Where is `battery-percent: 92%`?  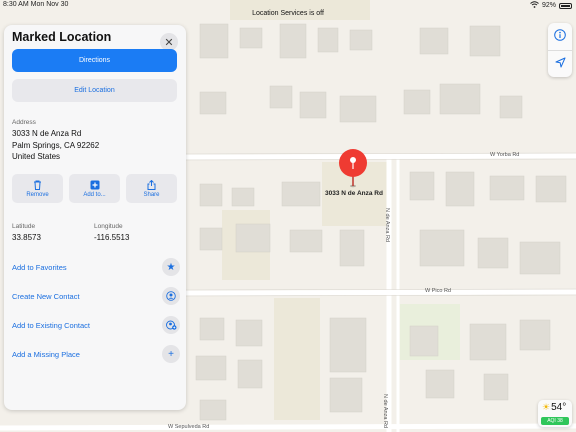 battery-percent: 92% is located at coordinates (548, 5).